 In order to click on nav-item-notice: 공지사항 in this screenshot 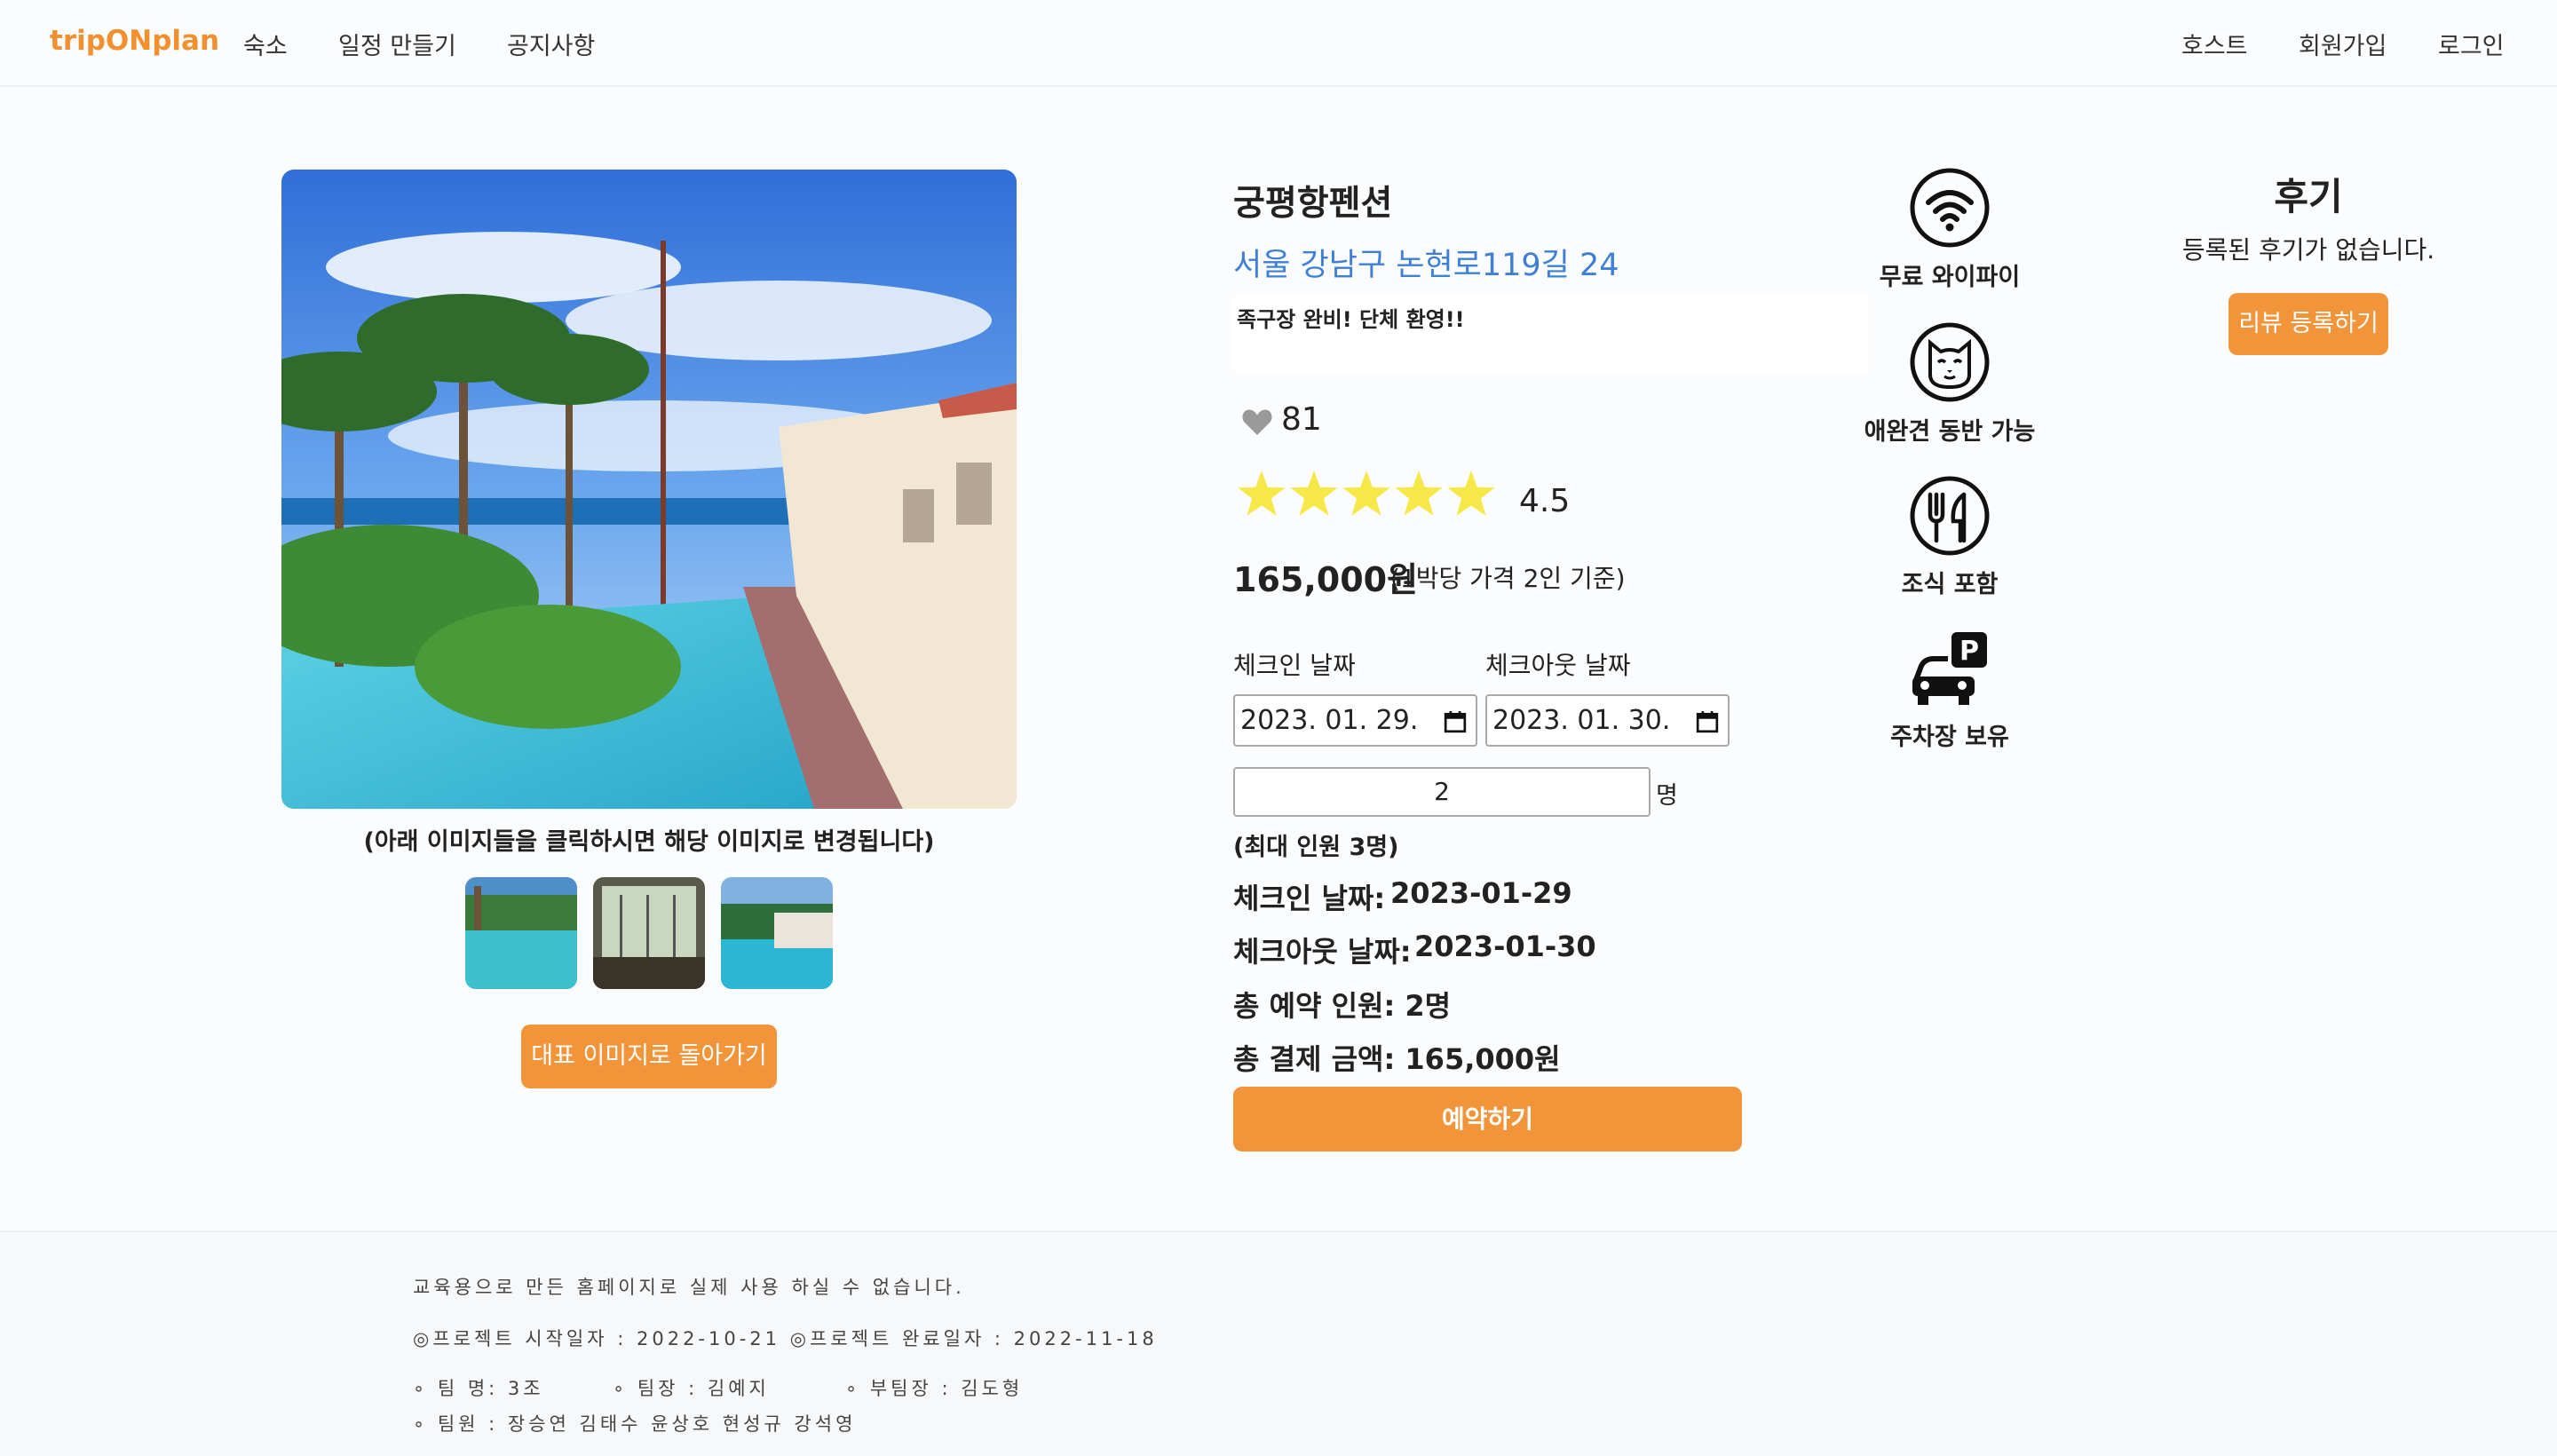, I will do `click(551, 44)`.